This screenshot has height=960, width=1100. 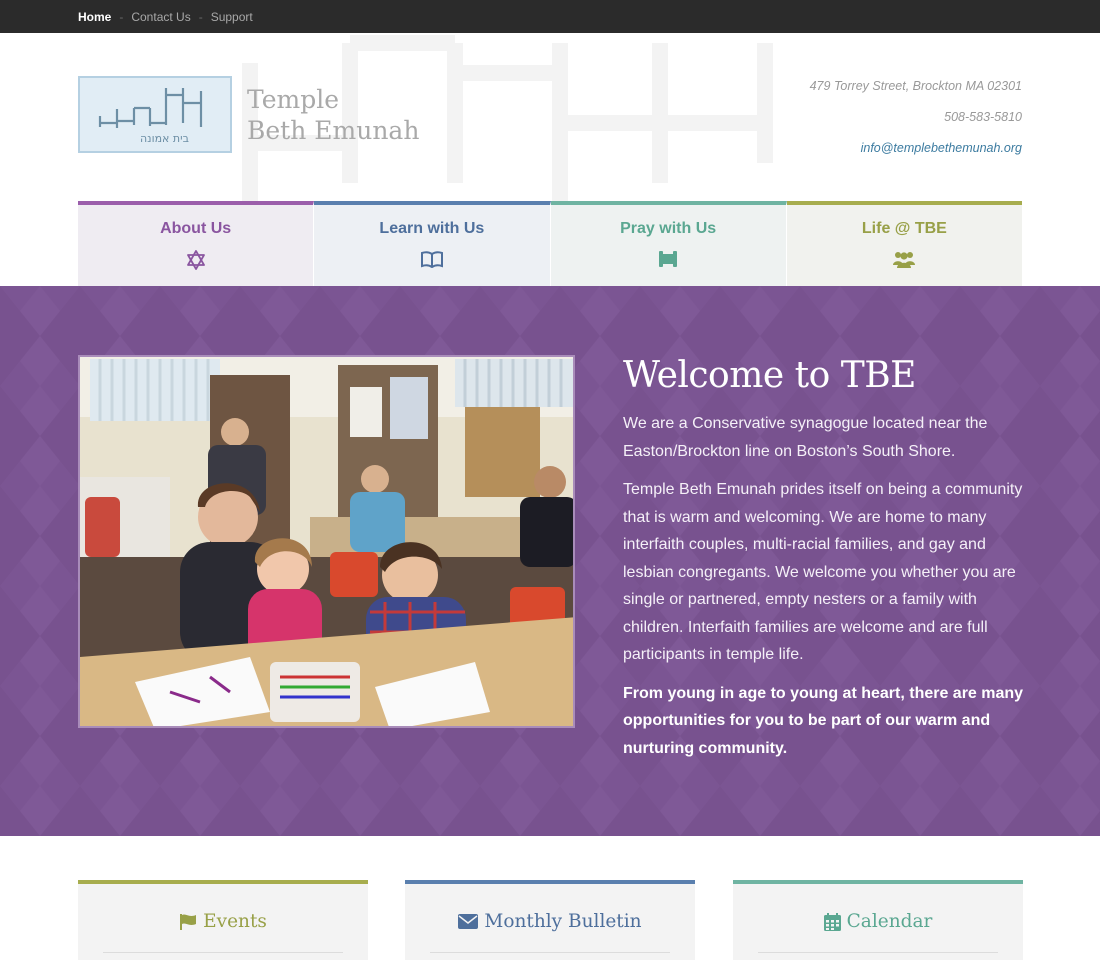 I want to click on top-nav-contact-link: Contact Us, so click(x=160, y=17).